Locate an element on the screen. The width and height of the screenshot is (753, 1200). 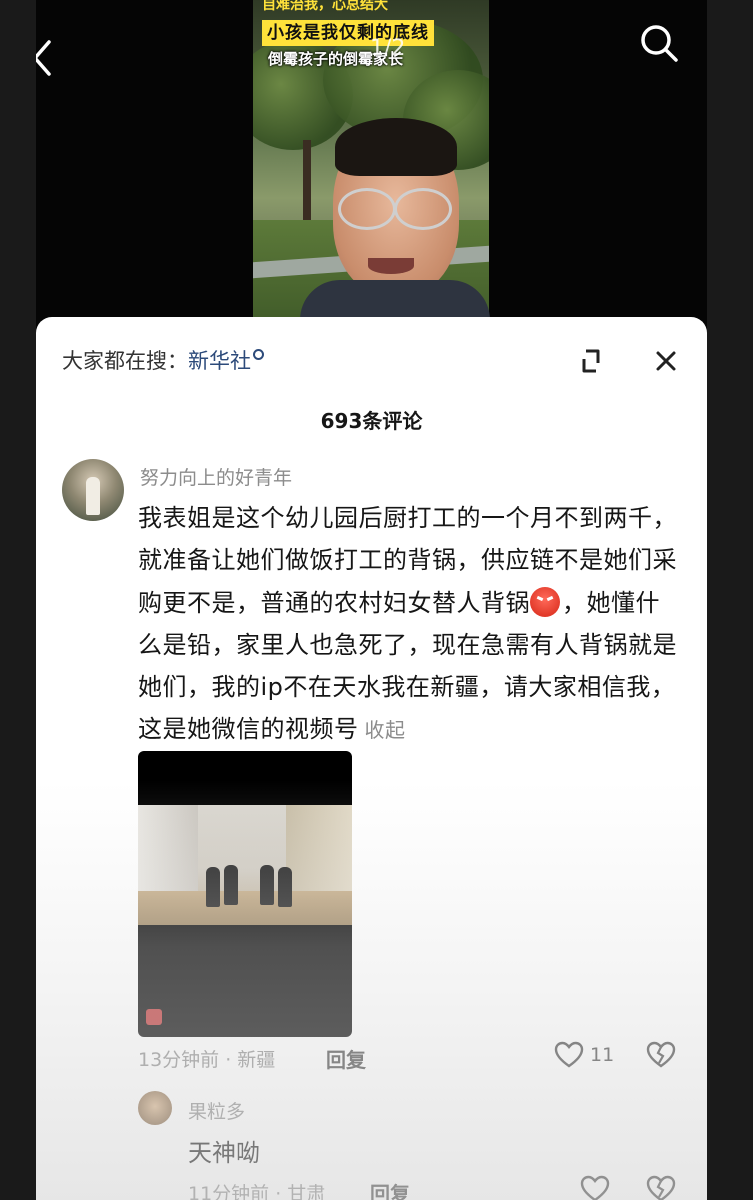
video-banner-text: 小孩是我仅剩的底线 is located at coordinates (348, 33).